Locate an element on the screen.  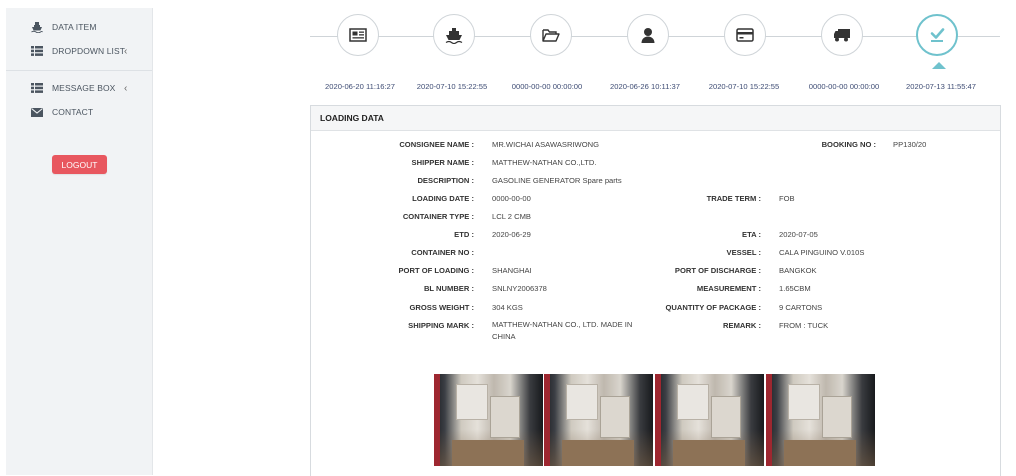
user-icon is located at coordinates (648, 35).